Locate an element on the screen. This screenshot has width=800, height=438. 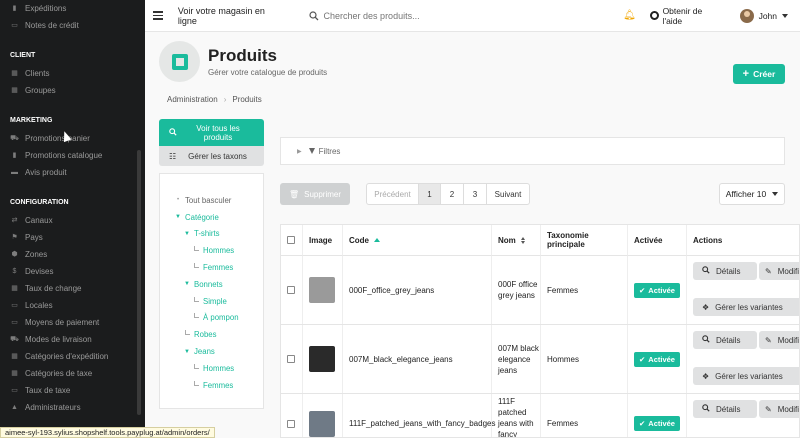
sidebar-item-label: Devises is located at coordinates (39, 271).